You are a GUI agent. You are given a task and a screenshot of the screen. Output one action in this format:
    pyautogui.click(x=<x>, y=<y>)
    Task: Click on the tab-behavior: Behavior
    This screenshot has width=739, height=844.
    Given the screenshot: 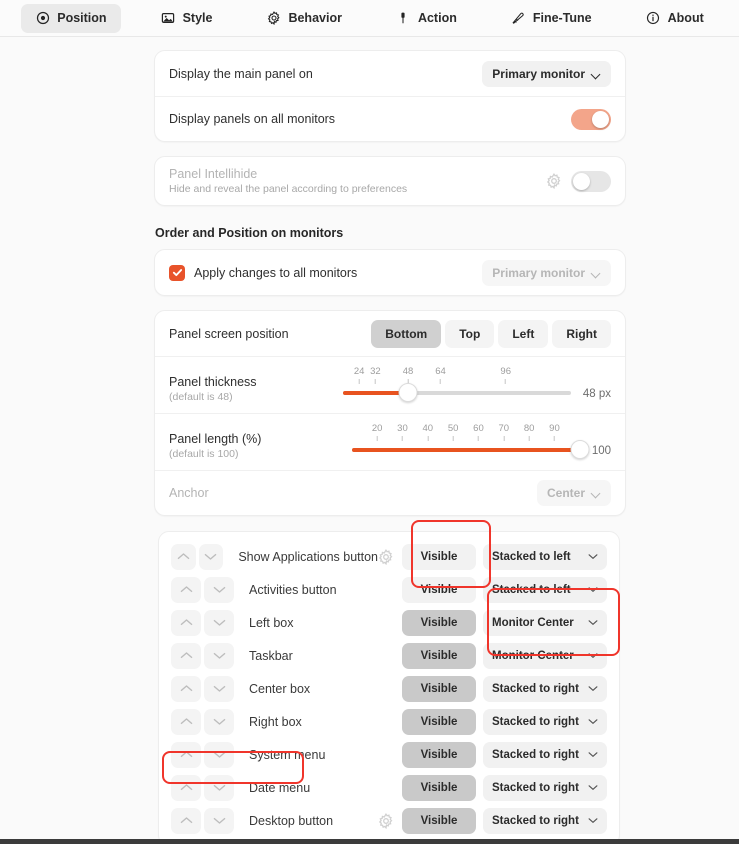 What is the action you would take?
    pyautogui.click(x=304, y=18)
    